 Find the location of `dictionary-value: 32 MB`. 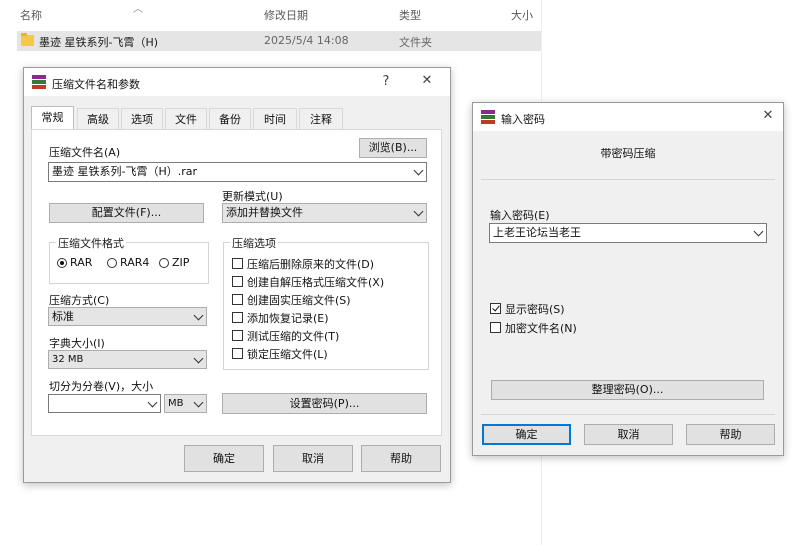

dictionary-value: 32 MB is located at coordinates (68, 359).